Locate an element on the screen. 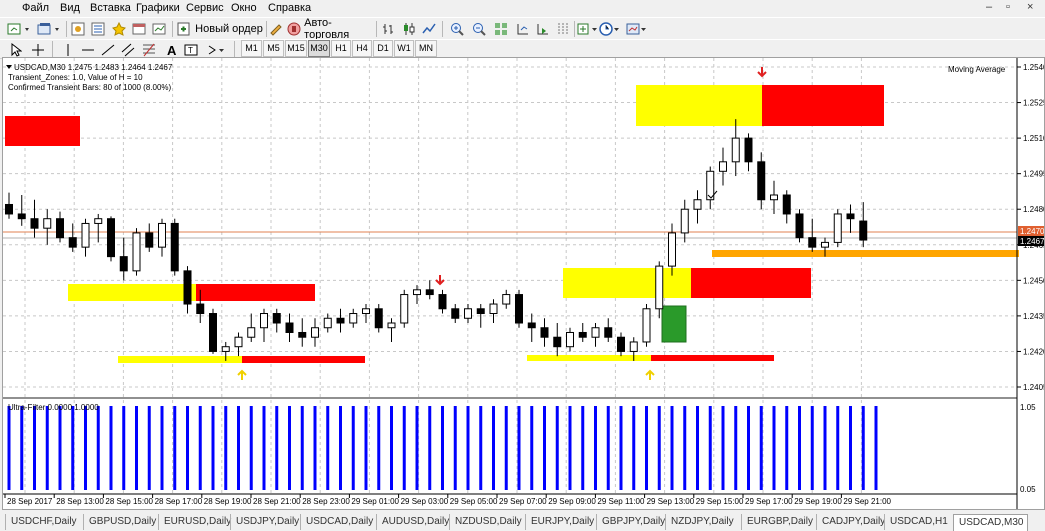 The height and width of the screenshot is (531, 1045). menu-help: Справка is located at coordinates (289, 8).